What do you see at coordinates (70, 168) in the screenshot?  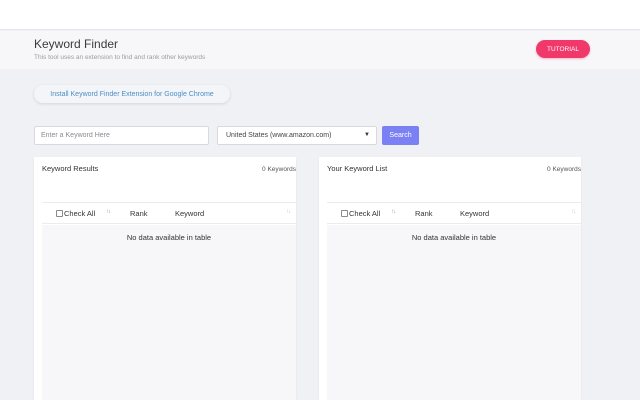 I see `panel-title: Keyword Results` at bounding box center [70, 168].